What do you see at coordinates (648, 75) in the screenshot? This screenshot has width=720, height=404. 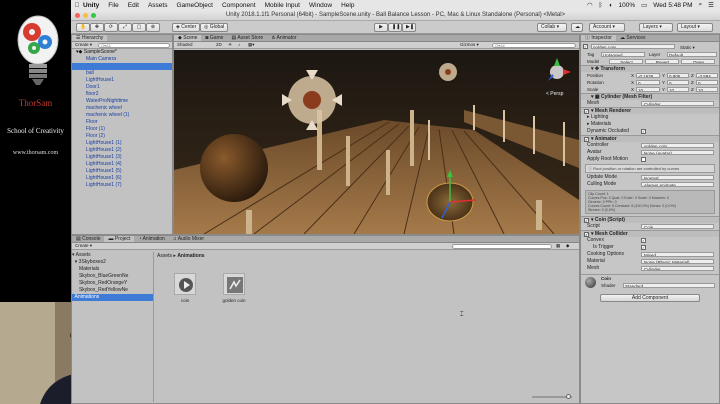 I see `position-x-field: -0.1676` at bounding box center [648, 75].